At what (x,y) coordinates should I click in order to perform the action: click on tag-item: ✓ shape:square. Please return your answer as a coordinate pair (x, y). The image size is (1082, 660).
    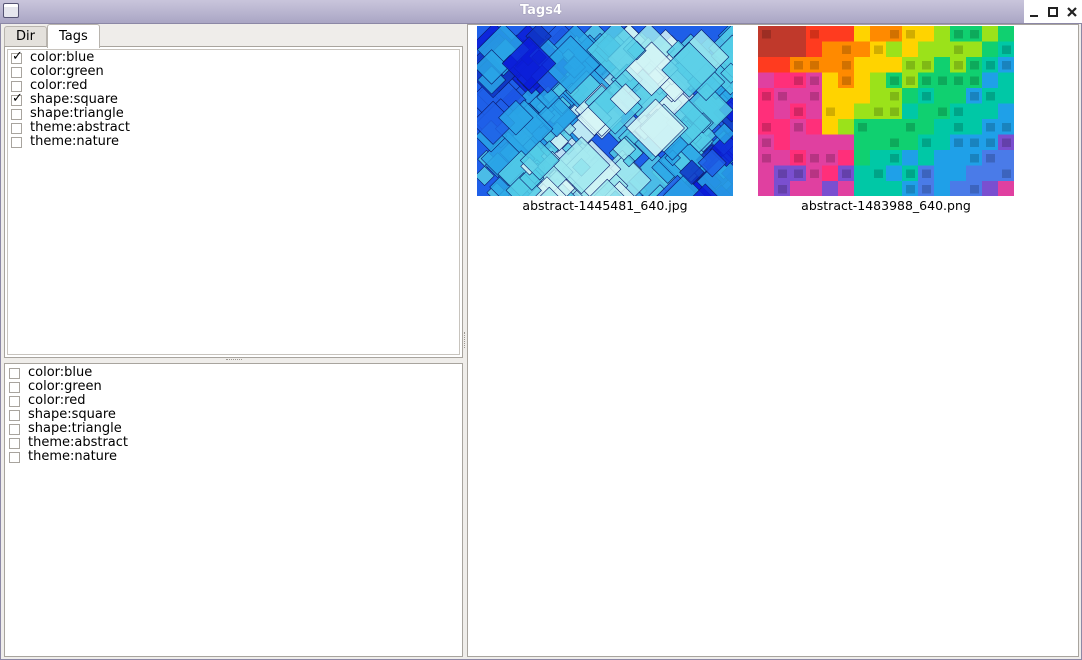
    Looking at the image, I should click on (70, 98).